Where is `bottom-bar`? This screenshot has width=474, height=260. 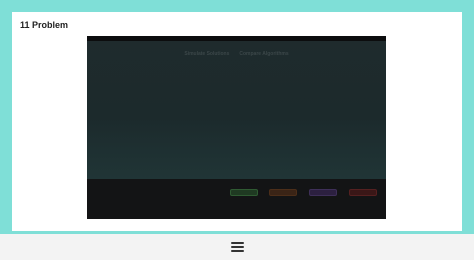 bottom-bar is located at coordinates (237, 247).